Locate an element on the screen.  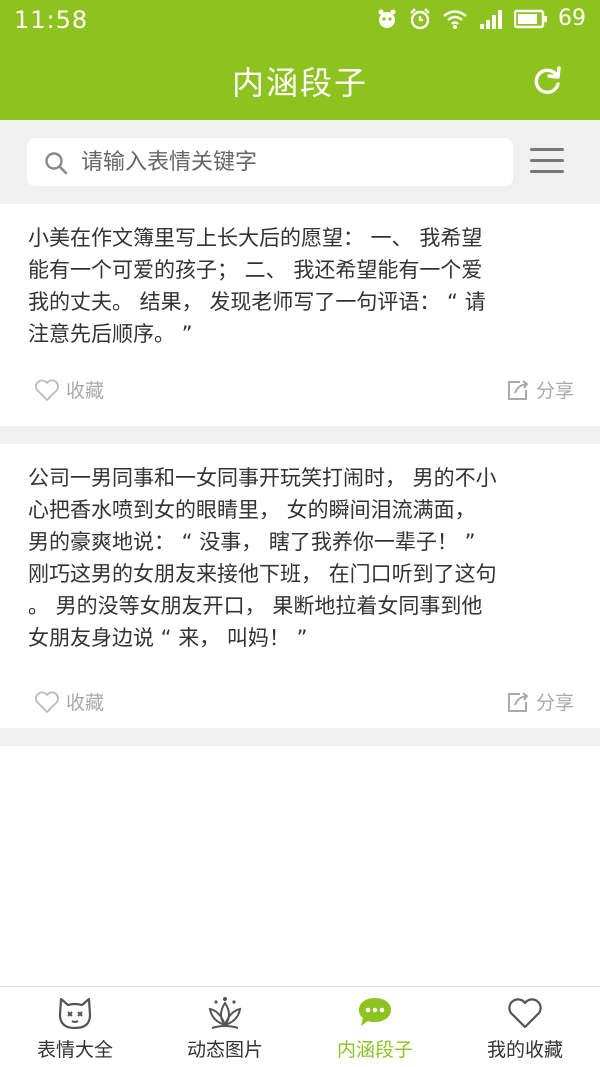
notification-icon is located at coordinates (387, 18).